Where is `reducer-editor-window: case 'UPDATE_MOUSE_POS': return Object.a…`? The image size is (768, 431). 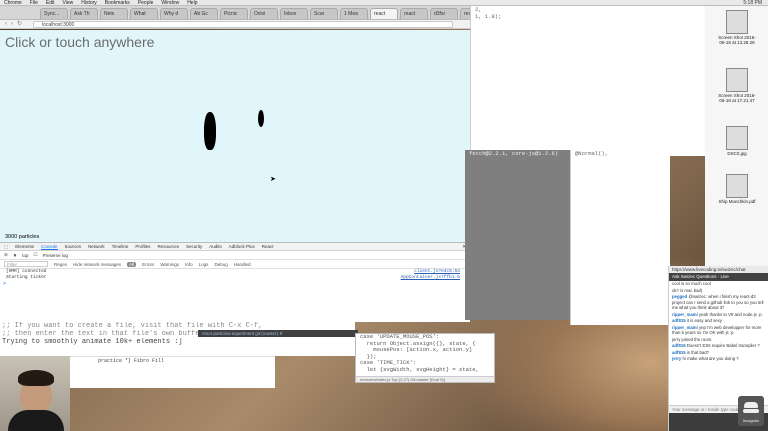
reducer-editor-window: case 'UPDATE_MOUSE_POS': return Object.a… is located at coordinates (425, 358).